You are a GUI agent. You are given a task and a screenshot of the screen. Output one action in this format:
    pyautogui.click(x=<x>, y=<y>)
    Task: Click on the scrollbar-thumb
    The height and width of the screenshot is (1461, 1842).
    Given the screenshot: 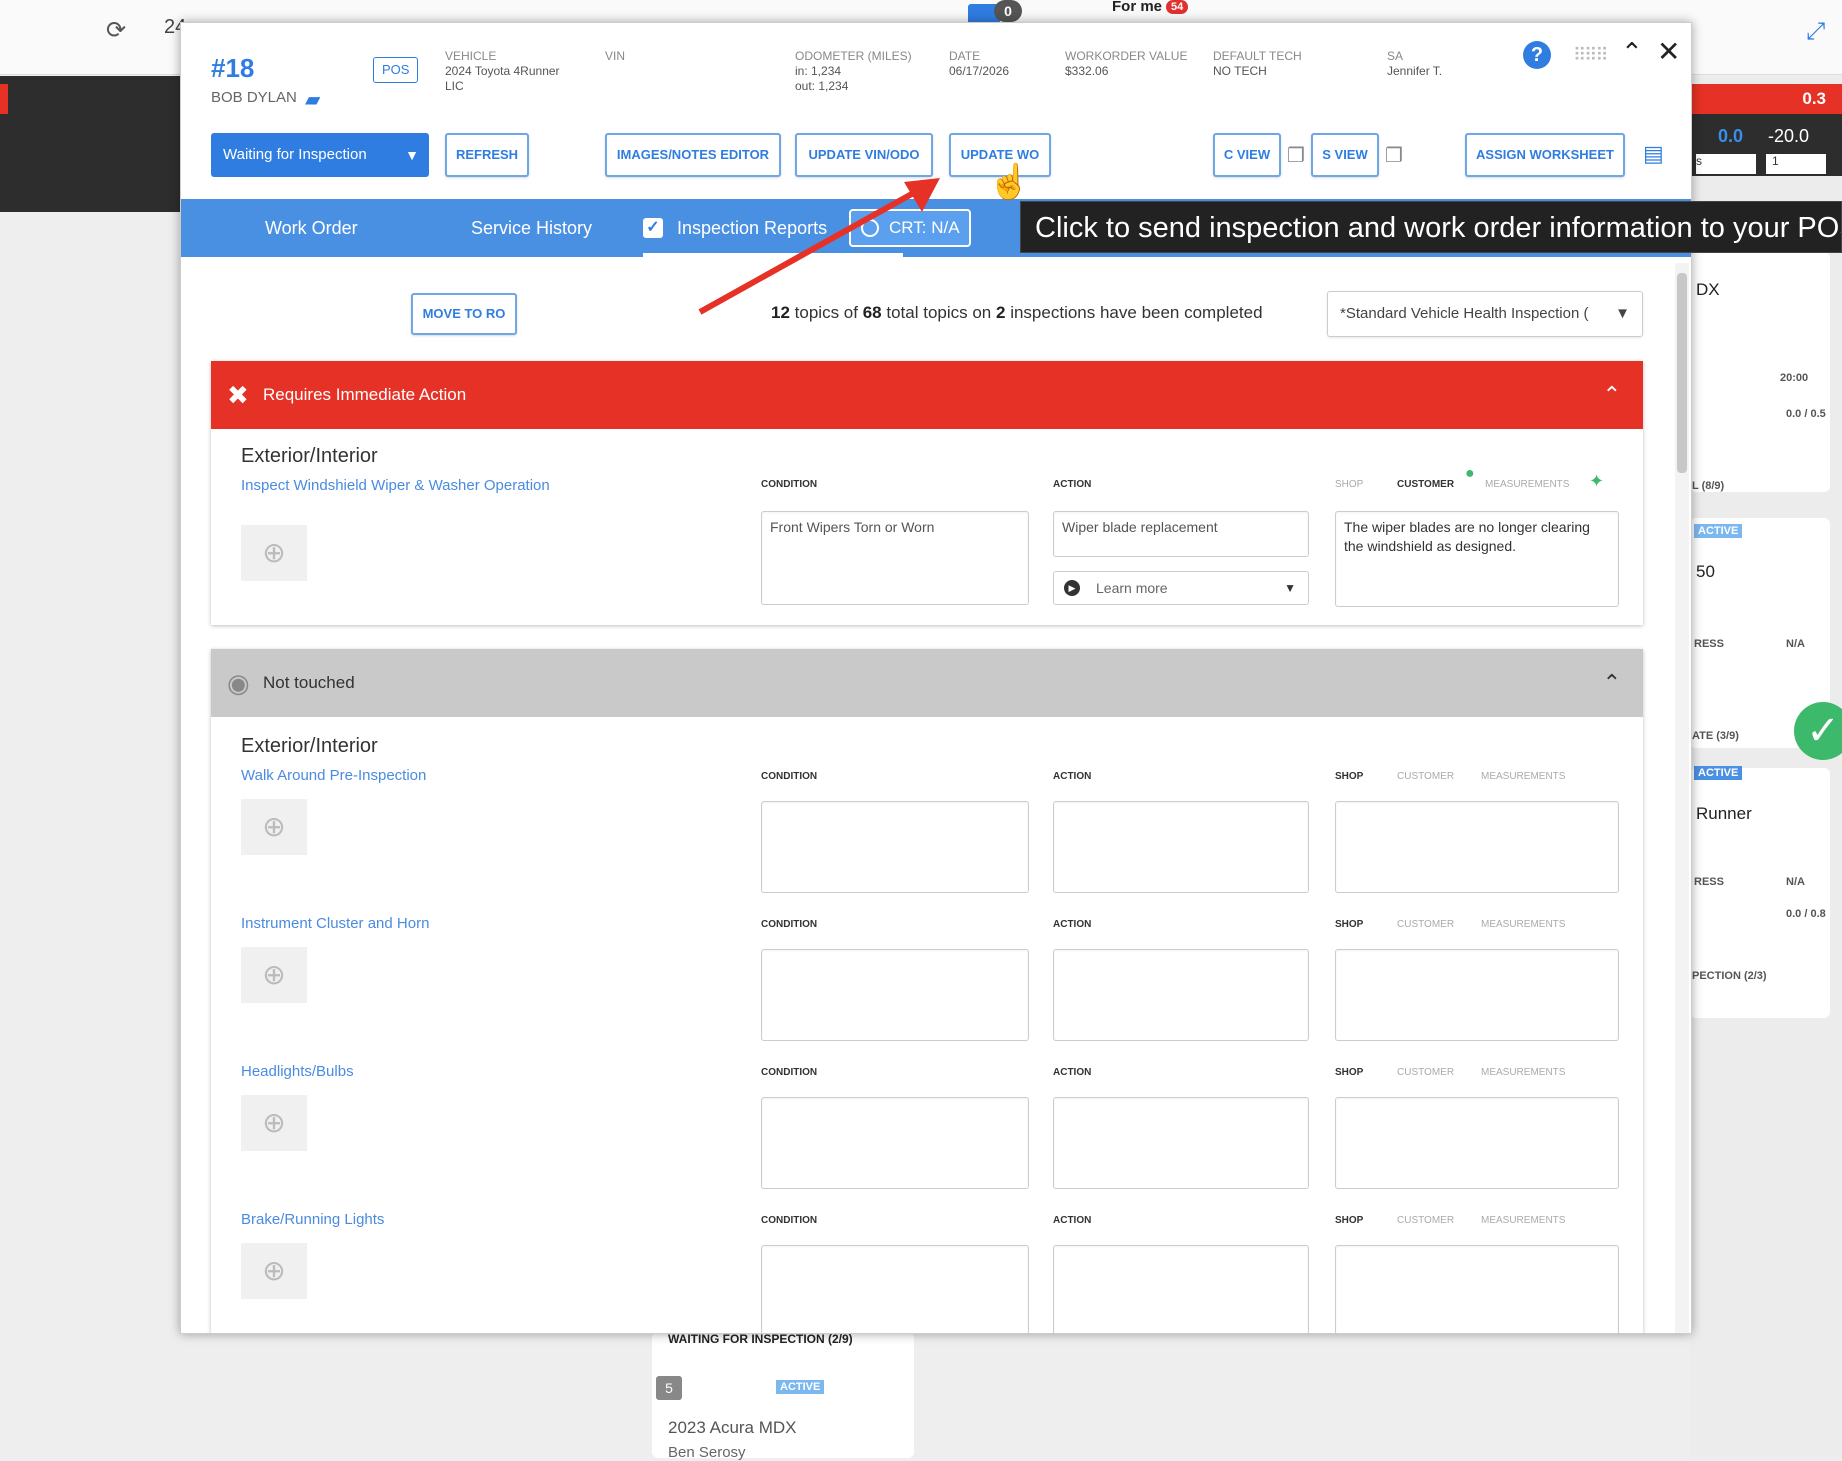 What is the action you would take?
    pyautogui.click(x=1682, y=373)
    